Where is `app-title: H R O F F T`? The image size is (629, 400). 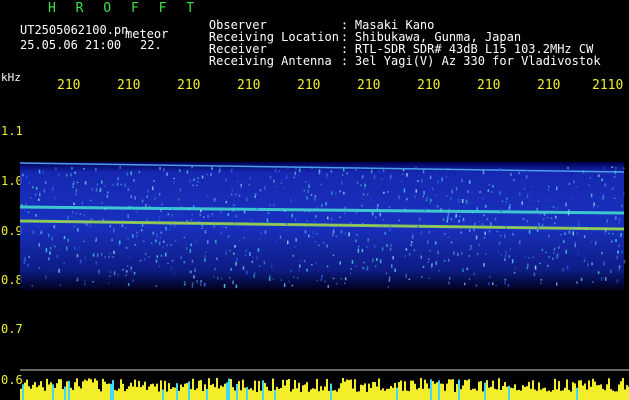 app-title: H R O F F T is located at coordinates (124, 8).